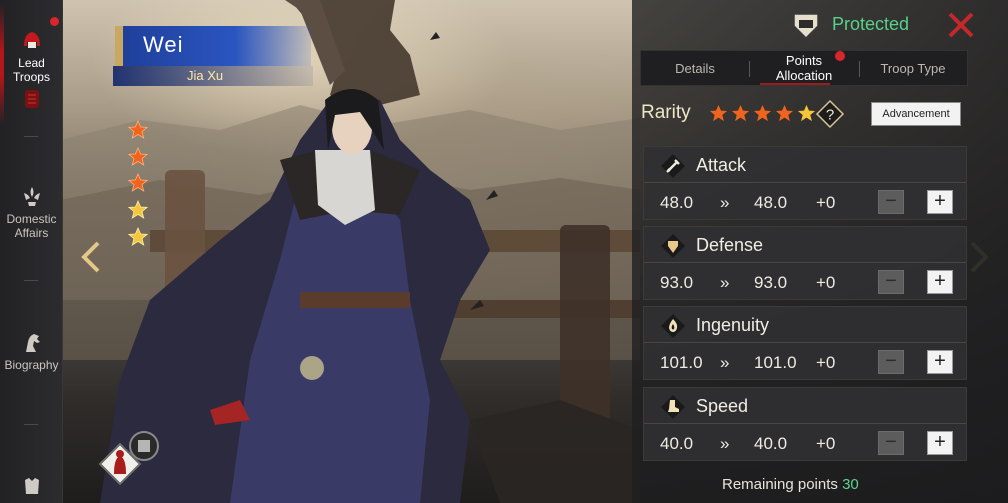 This screenshot has height=503, width=1008. Describe the element at coordinates (673, 326) in the screenshot. I see `flame-icon` at that location.